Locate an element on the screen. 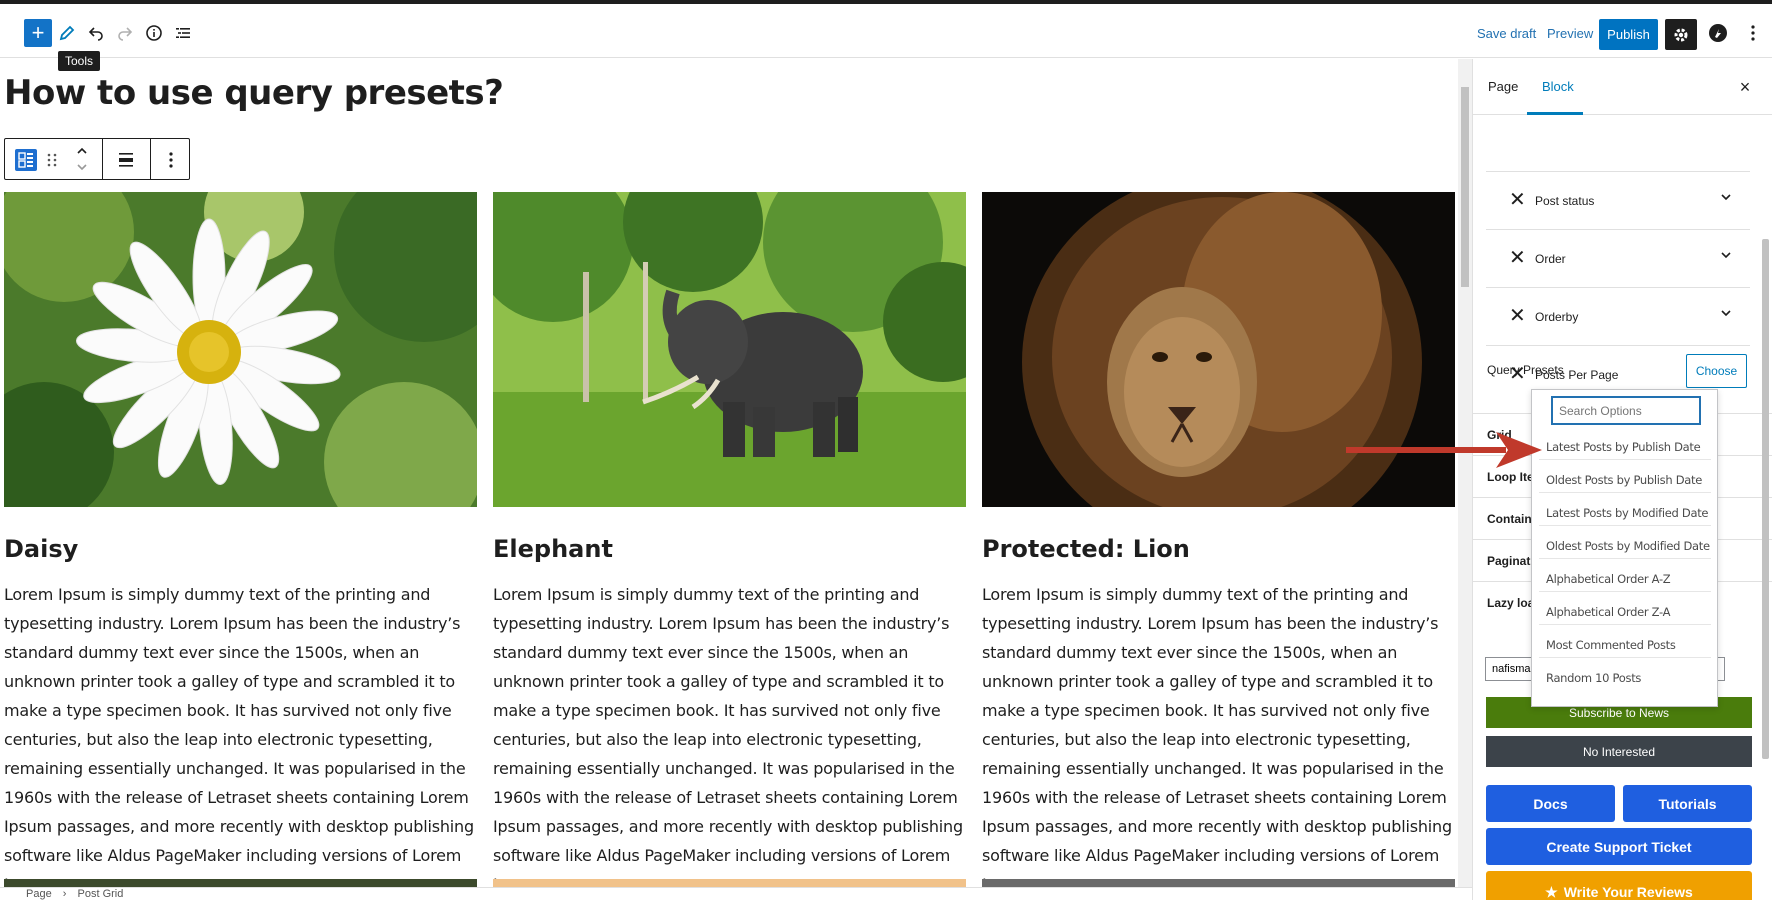 Image resolution: width=1772 pixels, height=900 pixels. list-view-icon is located at coordinates (183, 33).